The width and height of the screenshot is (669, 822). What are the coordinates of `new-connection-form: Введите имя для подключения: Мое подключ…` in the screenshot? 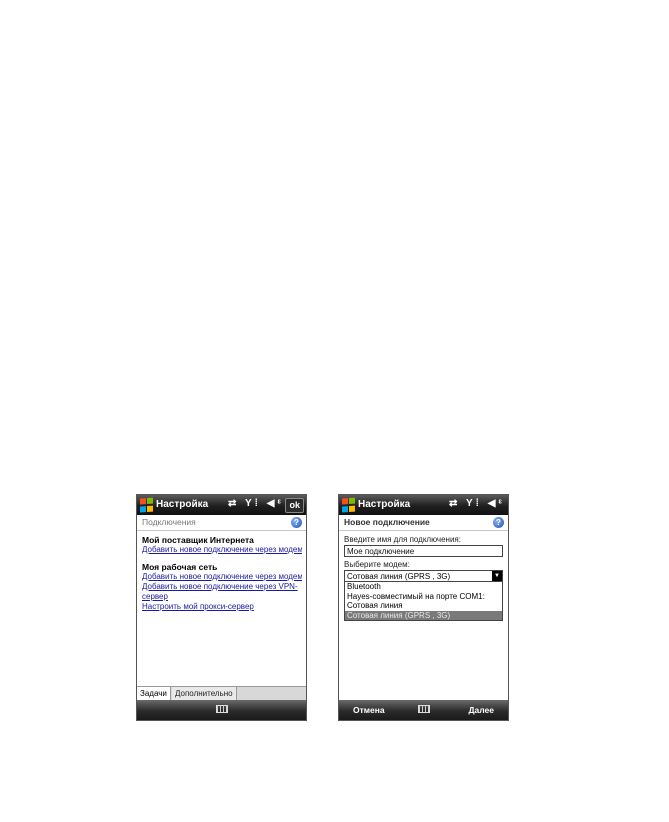 It's located at (423, 578).